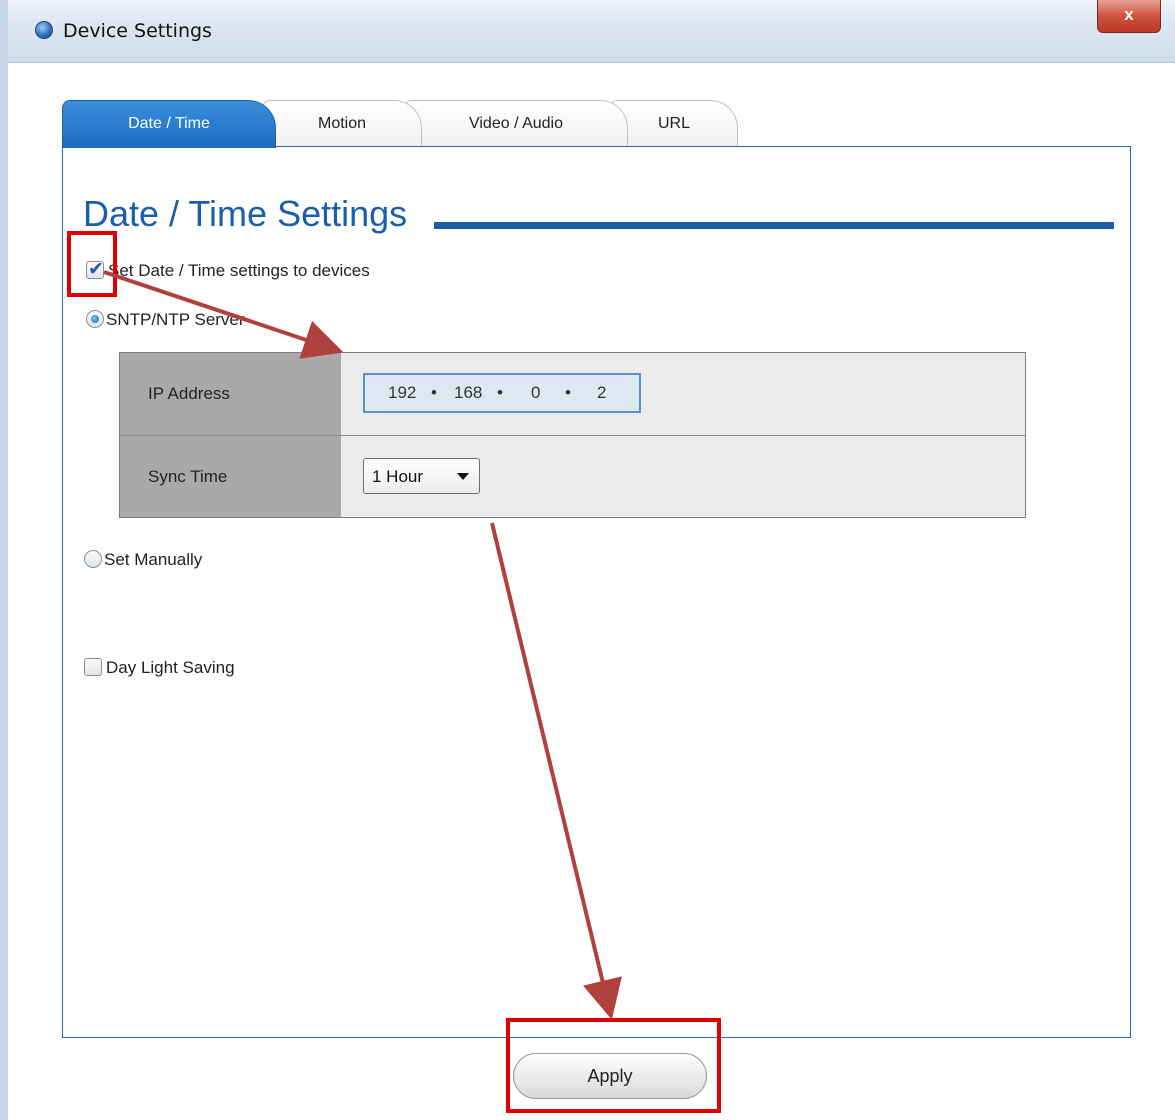 This screenshot has width=1175, height=1120. Describe the element at coordinates (175, 319) in the screenshot. I see `sntp-label: SNTP/NTP Server` at that location.